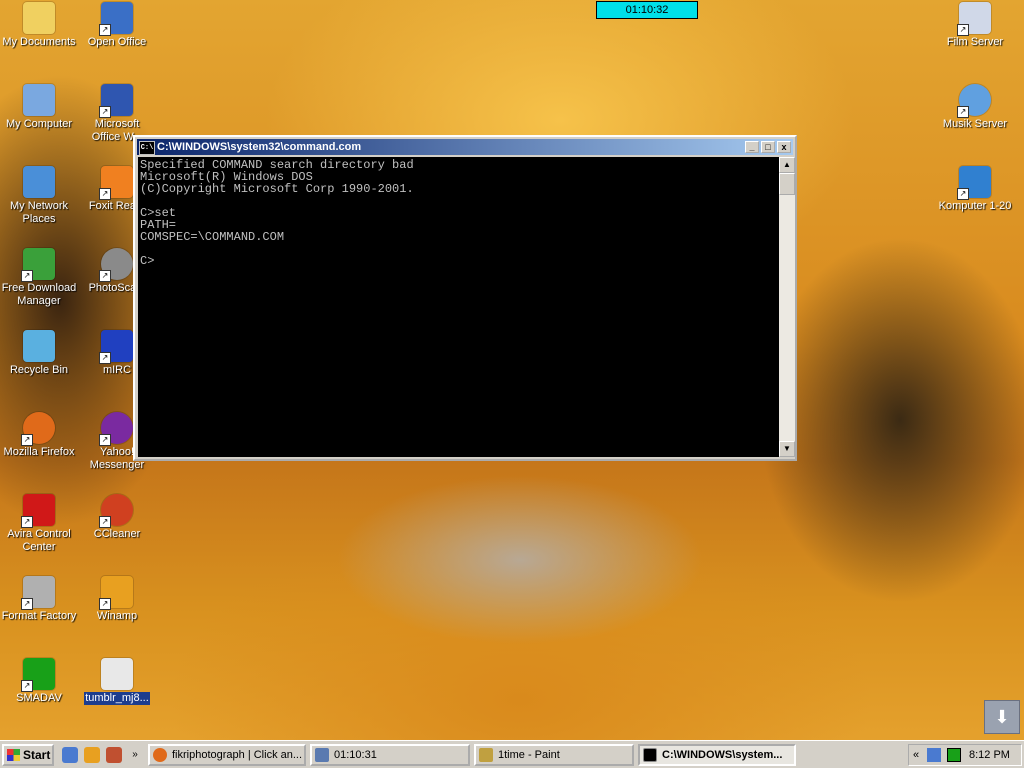  What do you see at coordinates (954, 755) in the screenshot?
I see `antivirus-status-icon` at bounding box center [954, 755].